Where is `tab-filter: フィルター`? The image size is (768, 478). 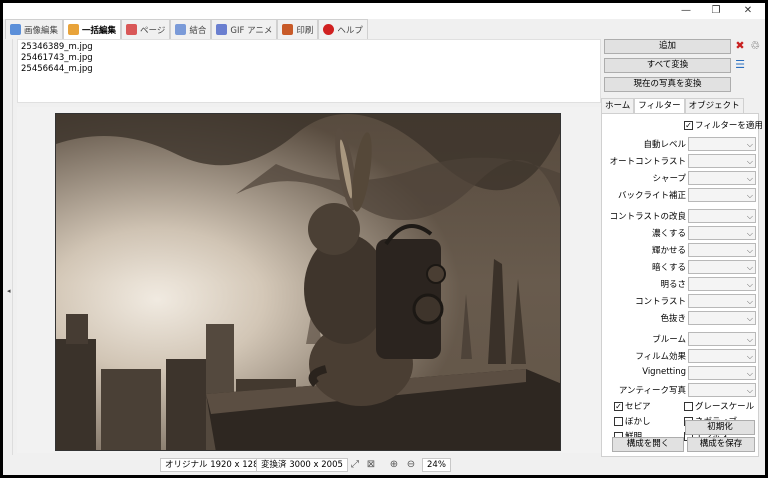 tab-filter: フィルター is located at coordinates (659, 105).